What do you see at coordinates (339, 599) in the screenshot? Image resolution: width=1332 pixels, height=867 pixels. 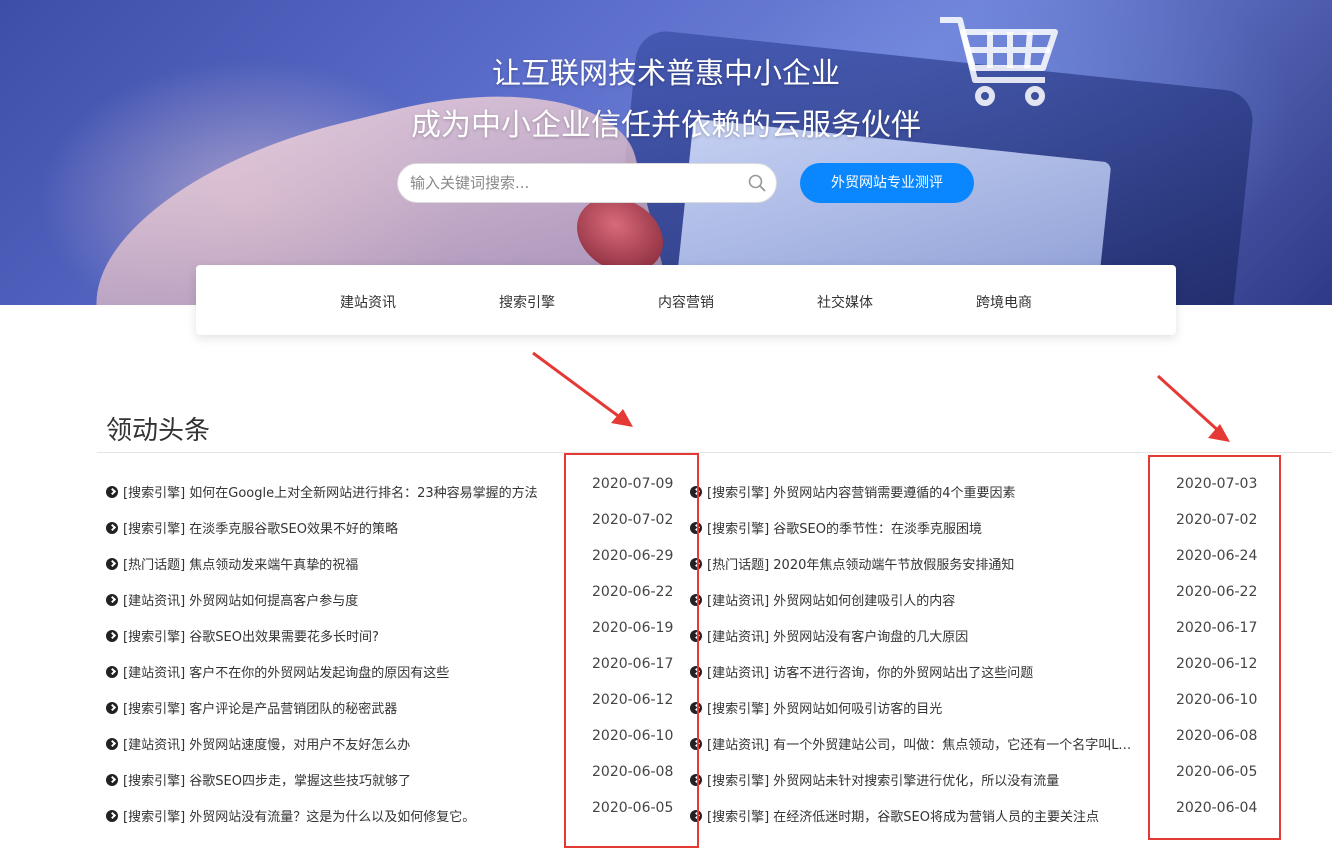 I see `news-title: [建站资讯] 外贸网站如何提高客户参与度` at bounding box center [339, 599].